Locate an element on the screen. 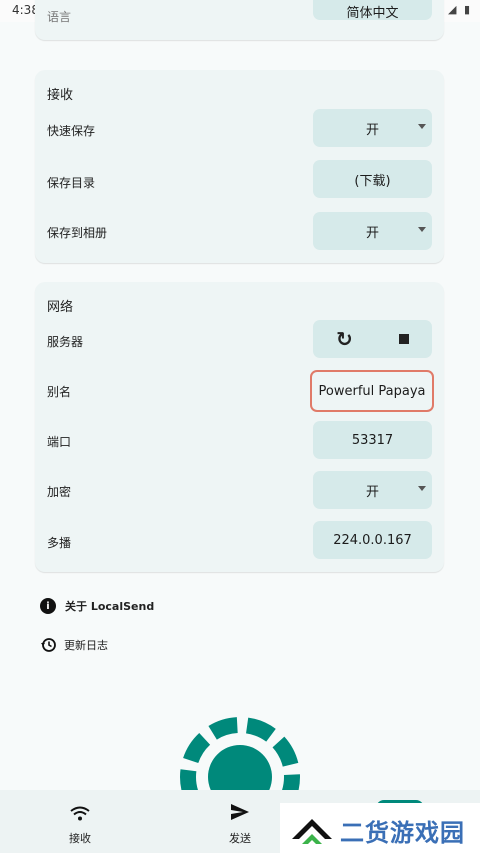 The width and height of the screenshot is (480, 853). quick-save-dropdown: 开 is located at coordinates (372, 128).